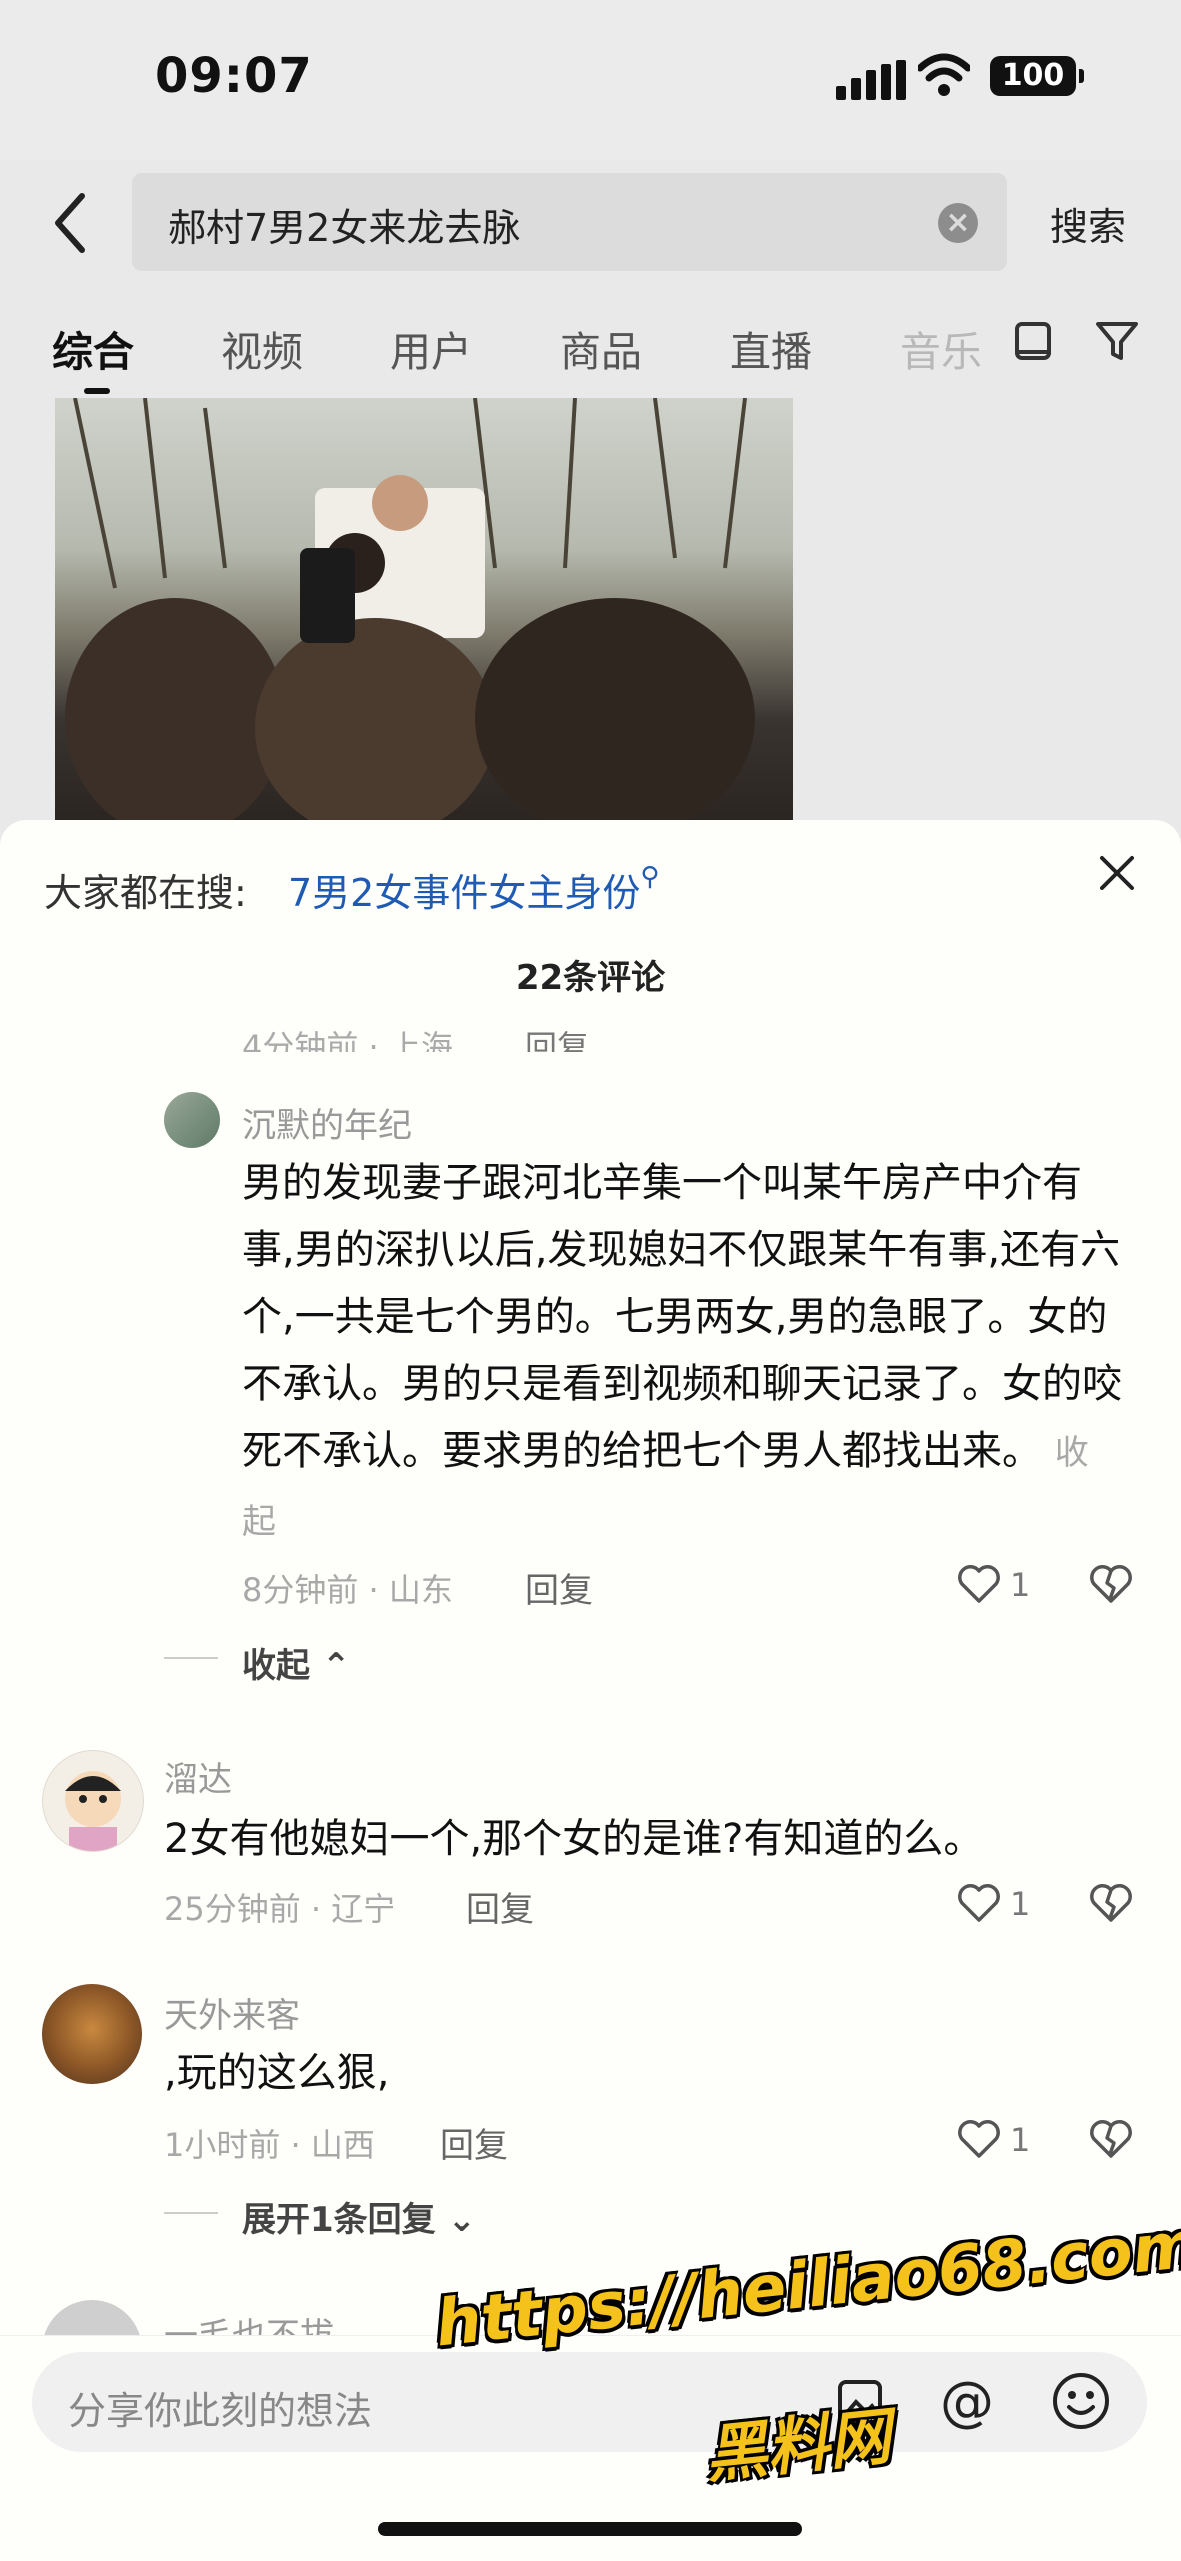  Describe the element at coordinates (462, 2220) in the screenshot. I see `chevron-down-icon: ⌄` at that location.